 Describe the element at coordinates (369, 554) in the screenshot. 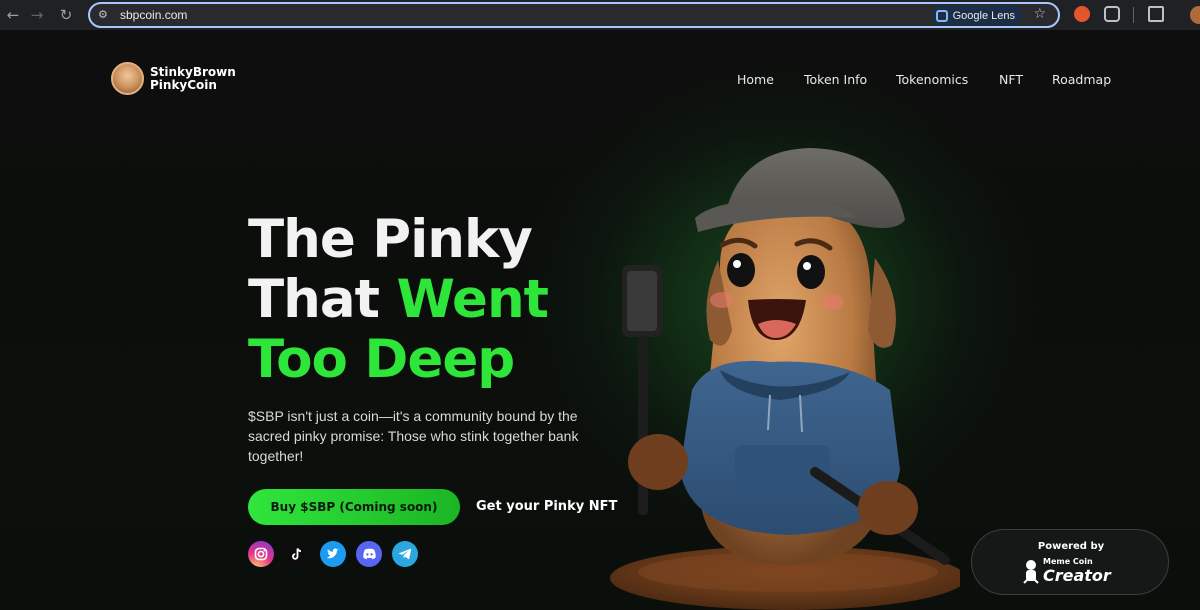

I see `discord-icon` at that location.